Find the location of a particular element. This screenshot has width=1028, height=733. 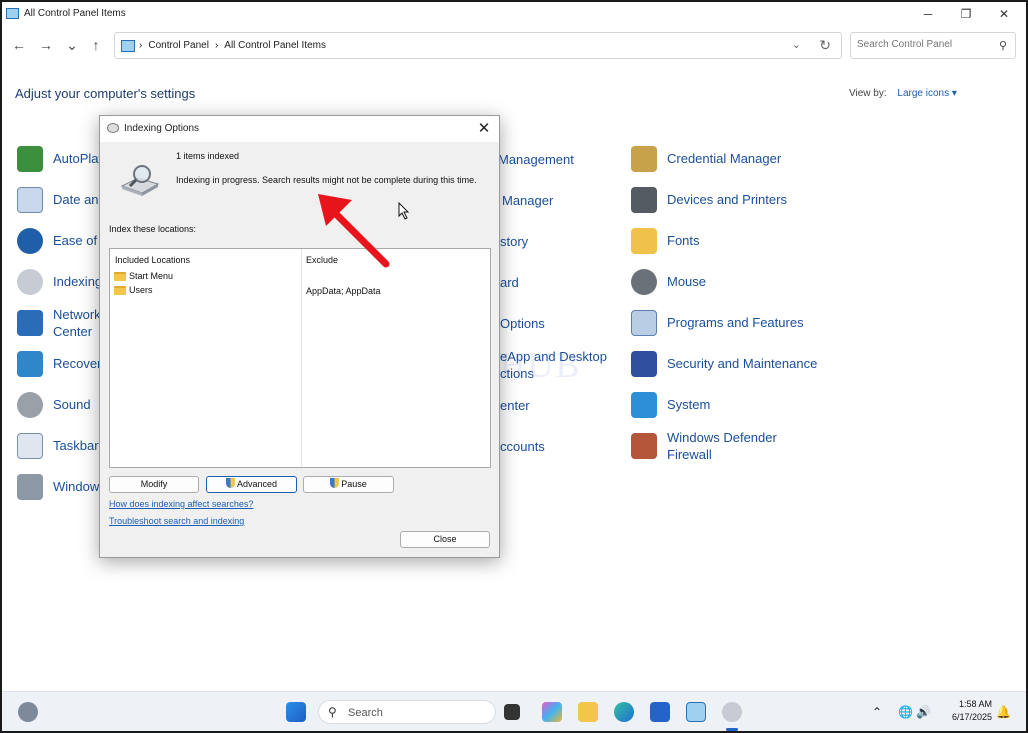

programs-icon is located at coordinates (644, 323).